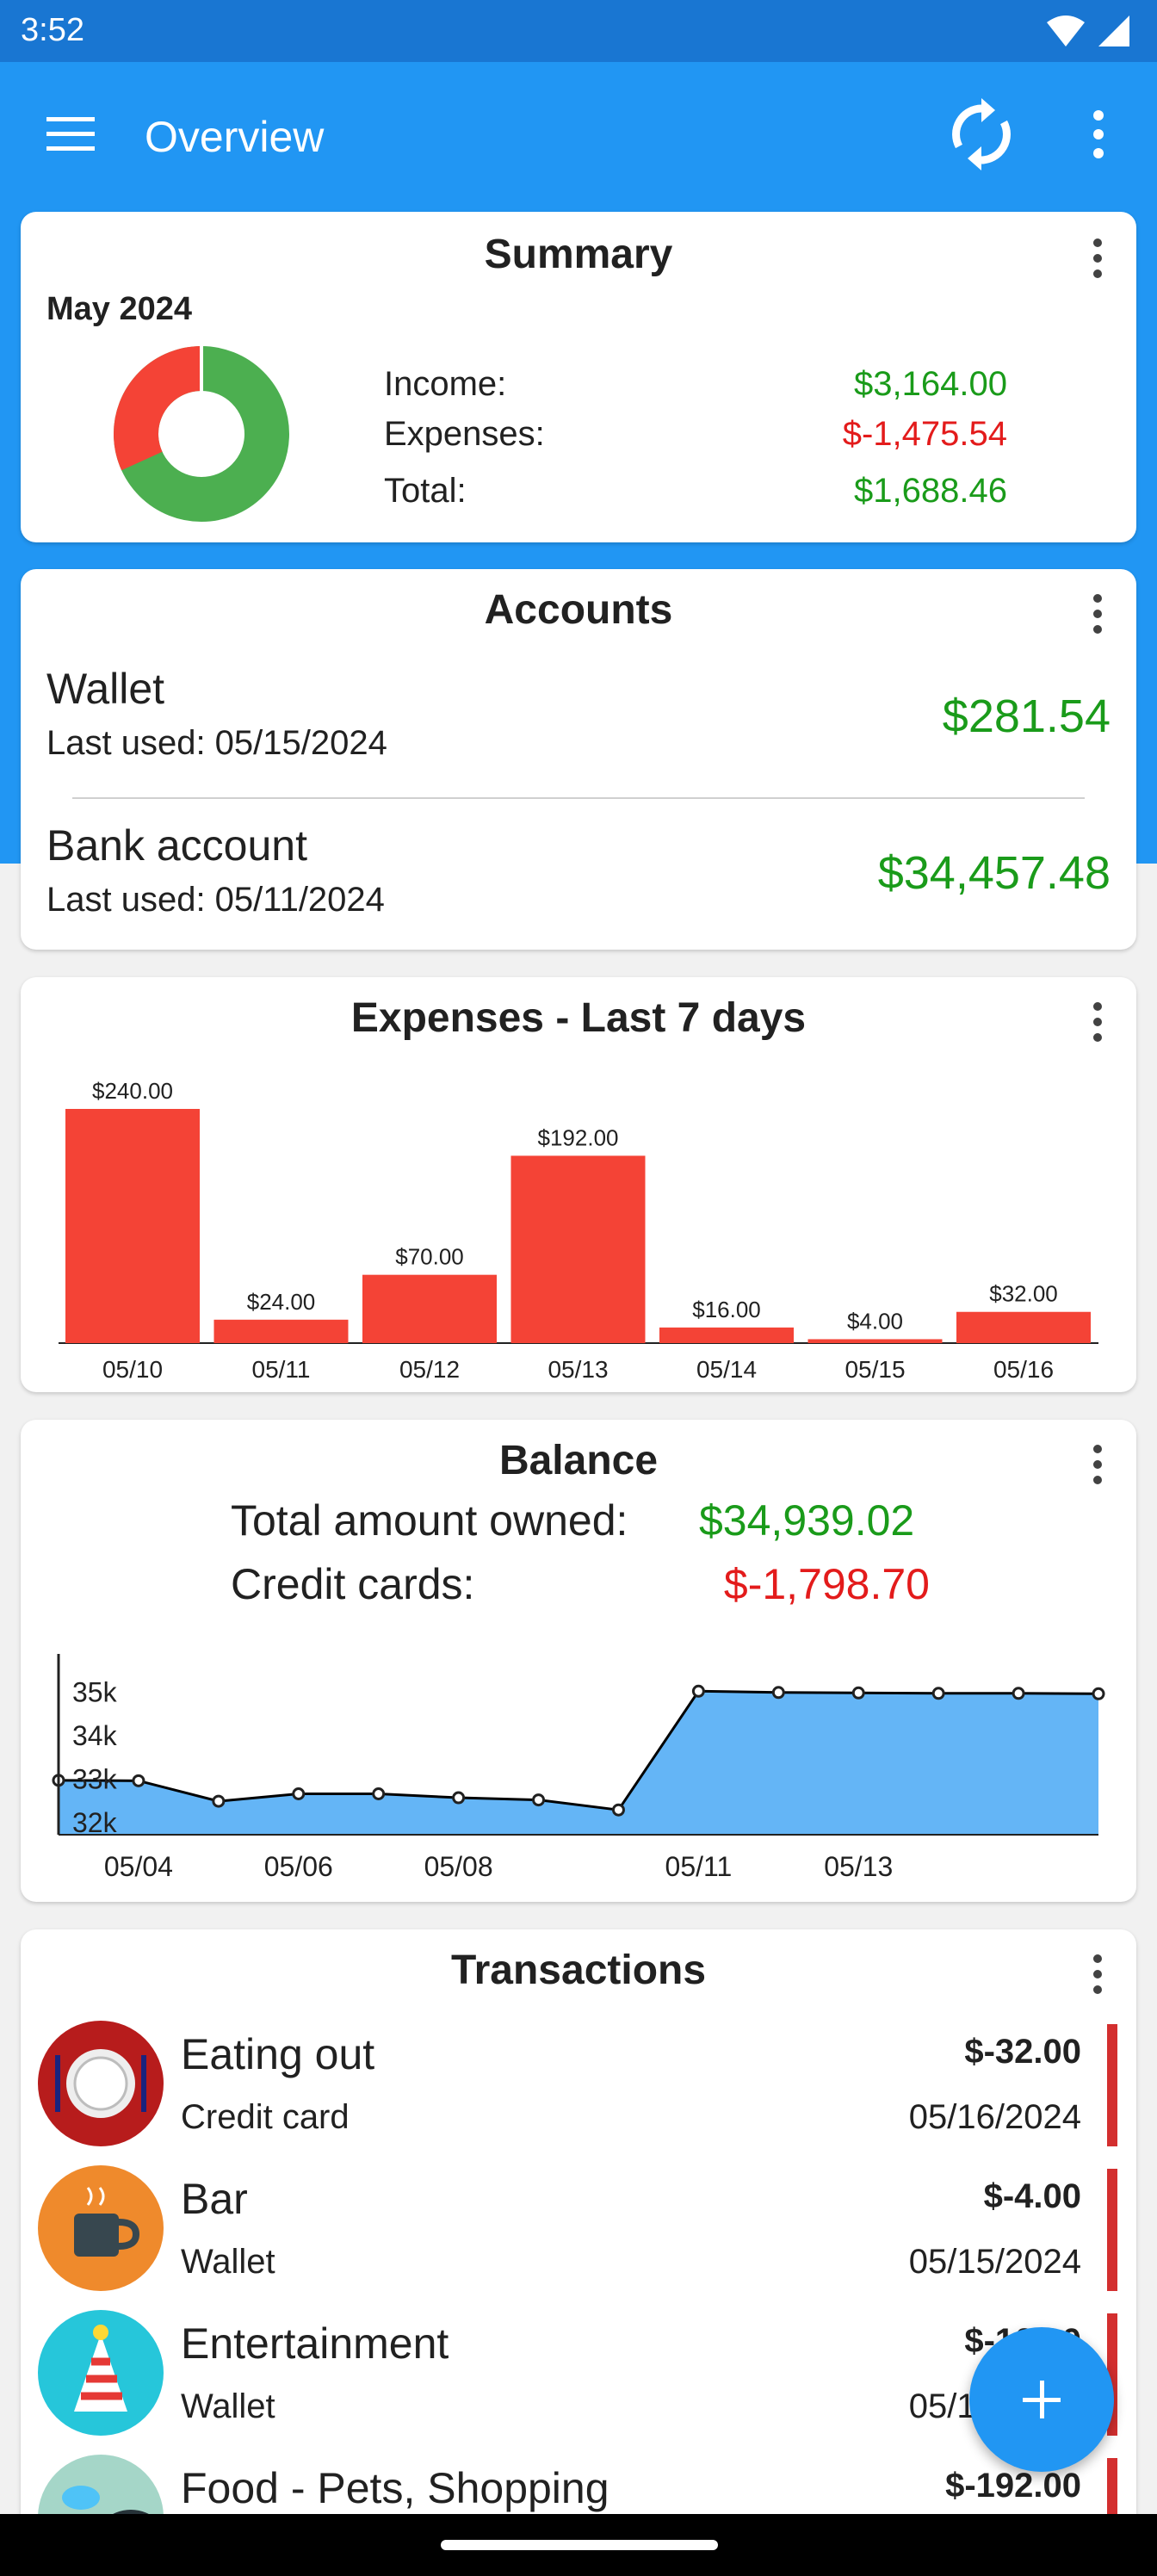  Describe the element at coordinates (930, 384) in the screenshot. I see `income-value: $3,164.00` at that location.